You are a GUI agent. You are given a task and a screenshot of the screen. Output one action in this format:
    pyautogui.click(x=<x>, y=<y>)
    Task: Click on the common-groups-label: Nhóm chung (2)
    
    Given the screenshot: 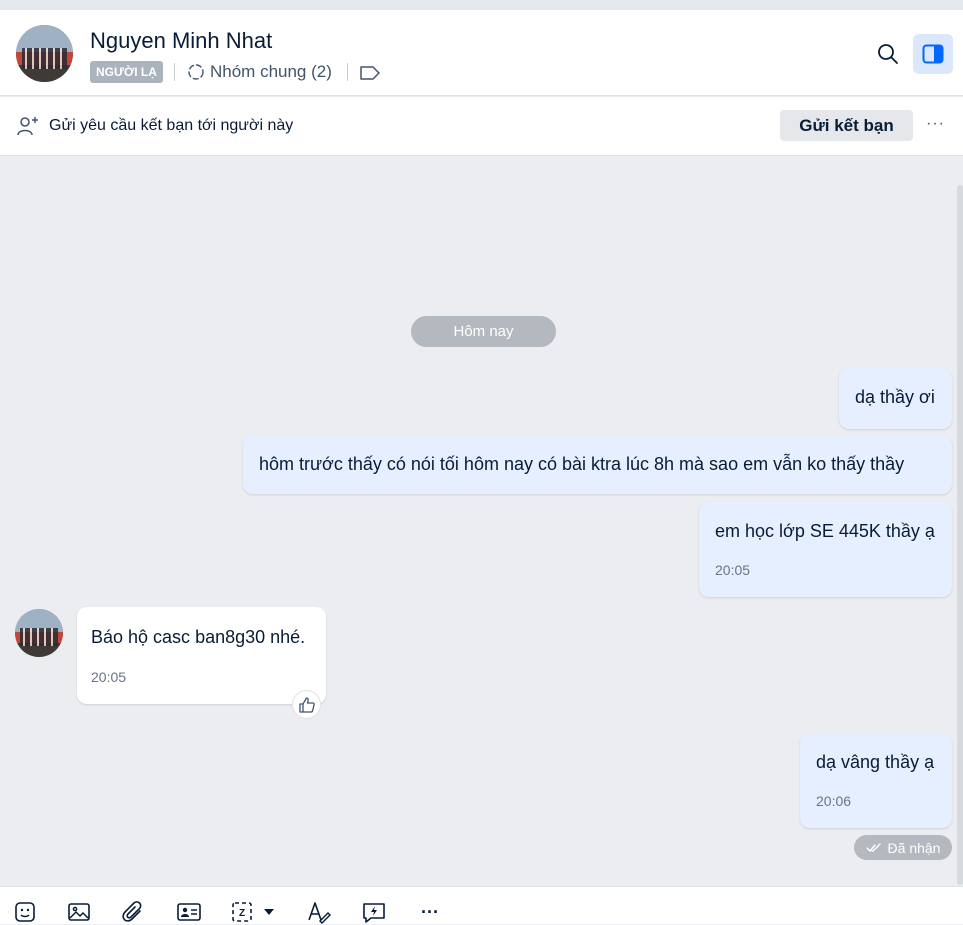 What is the action you would take?
    pyautogui.click(x=271, y=71)
    